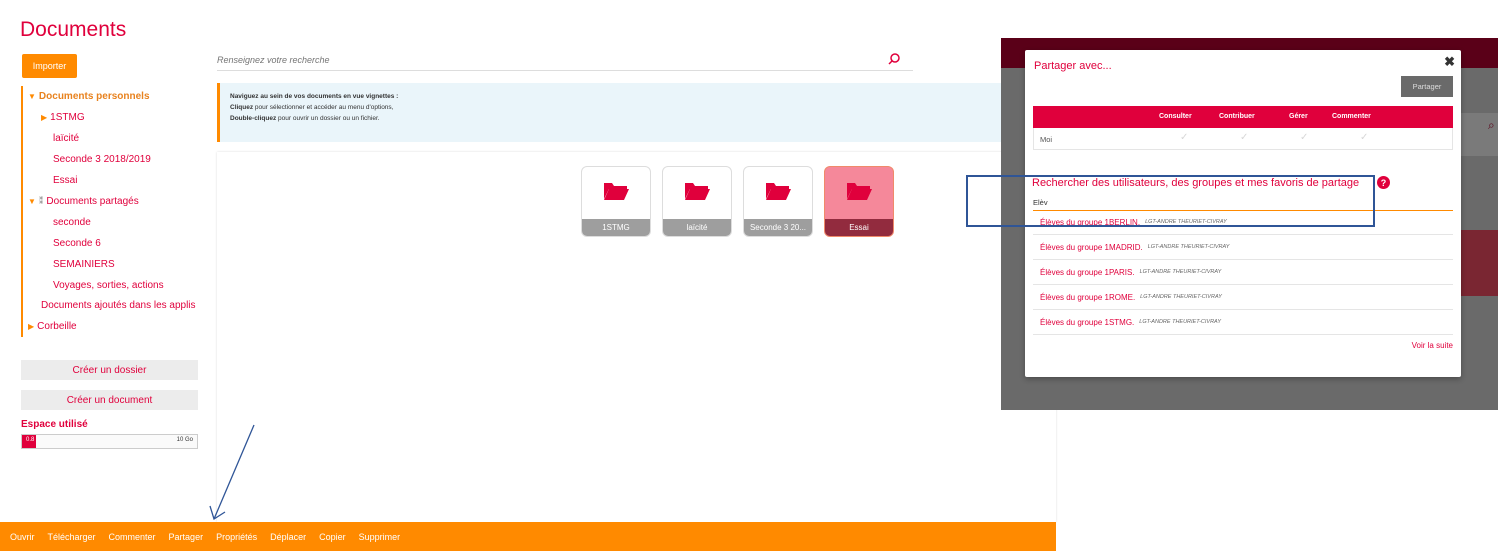  I want to click on create-folder-button: Créer un dossier, so click(109, 370).